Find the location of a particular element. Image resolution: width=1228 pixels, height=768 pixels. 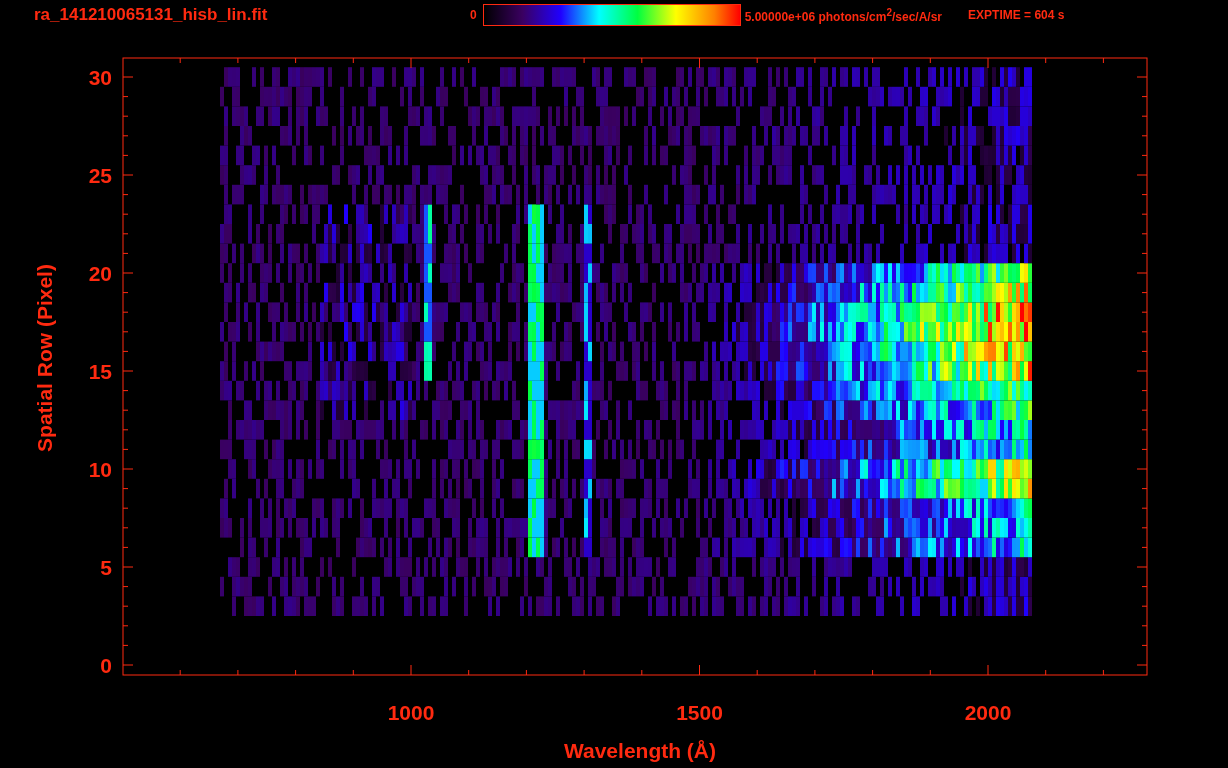

x-tick-label: 1000 is located at coordinates (411, 712).